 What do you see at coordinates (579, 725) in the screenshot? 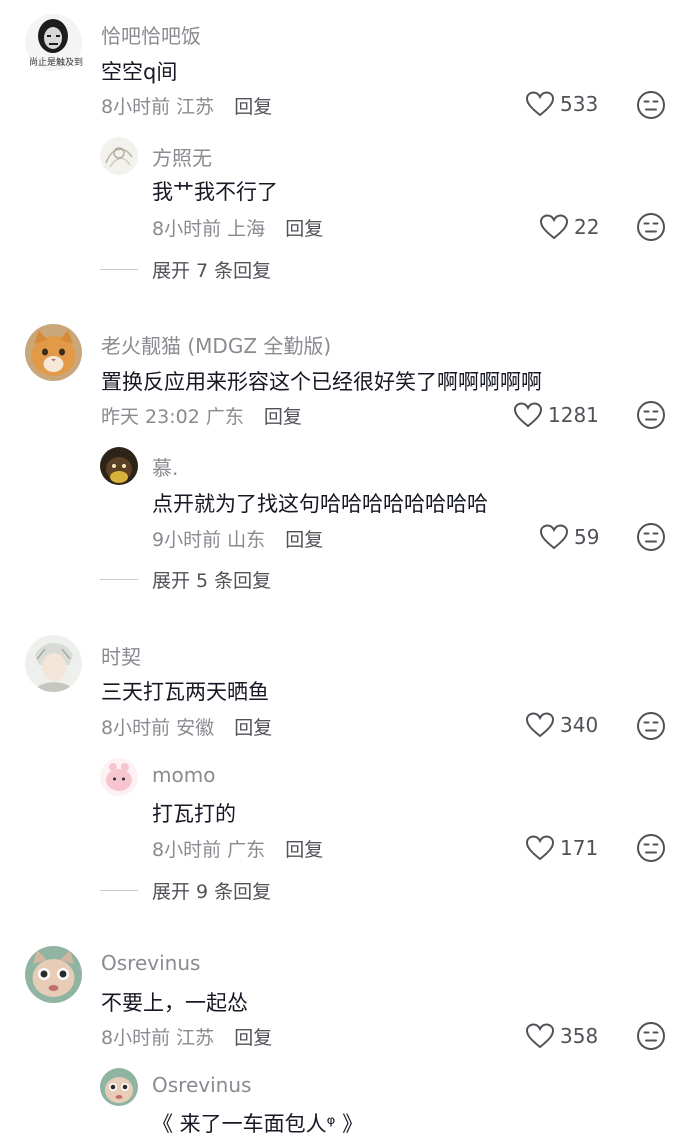
I see `like-count: 340` at bounding box center [579, 725].